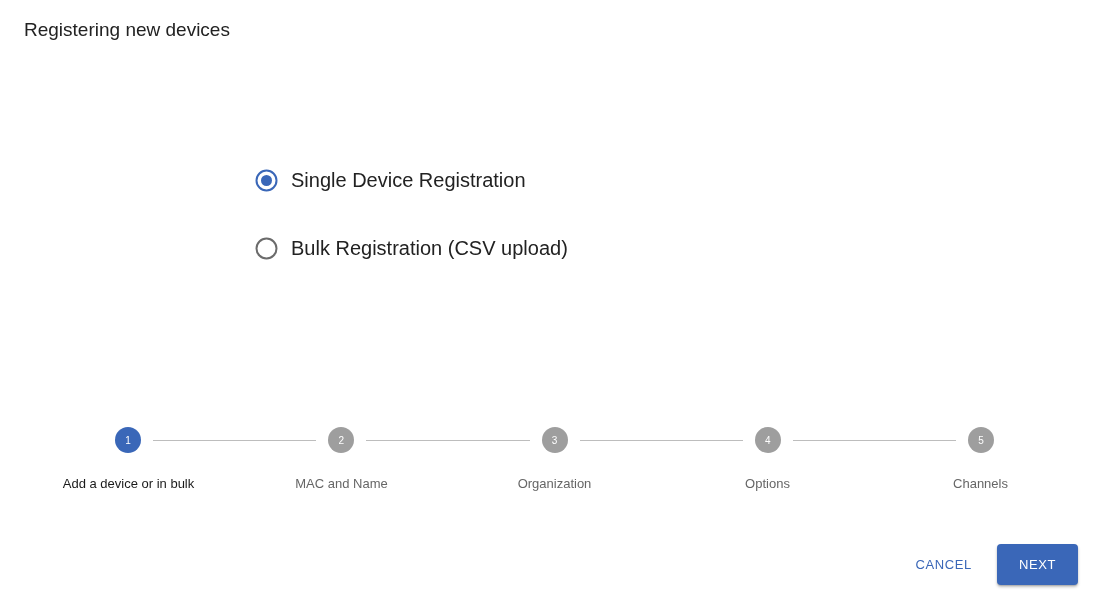 The width and height of the screenshot is (1108, 615). I want to click on step-label: Organization, so click(554, 484).